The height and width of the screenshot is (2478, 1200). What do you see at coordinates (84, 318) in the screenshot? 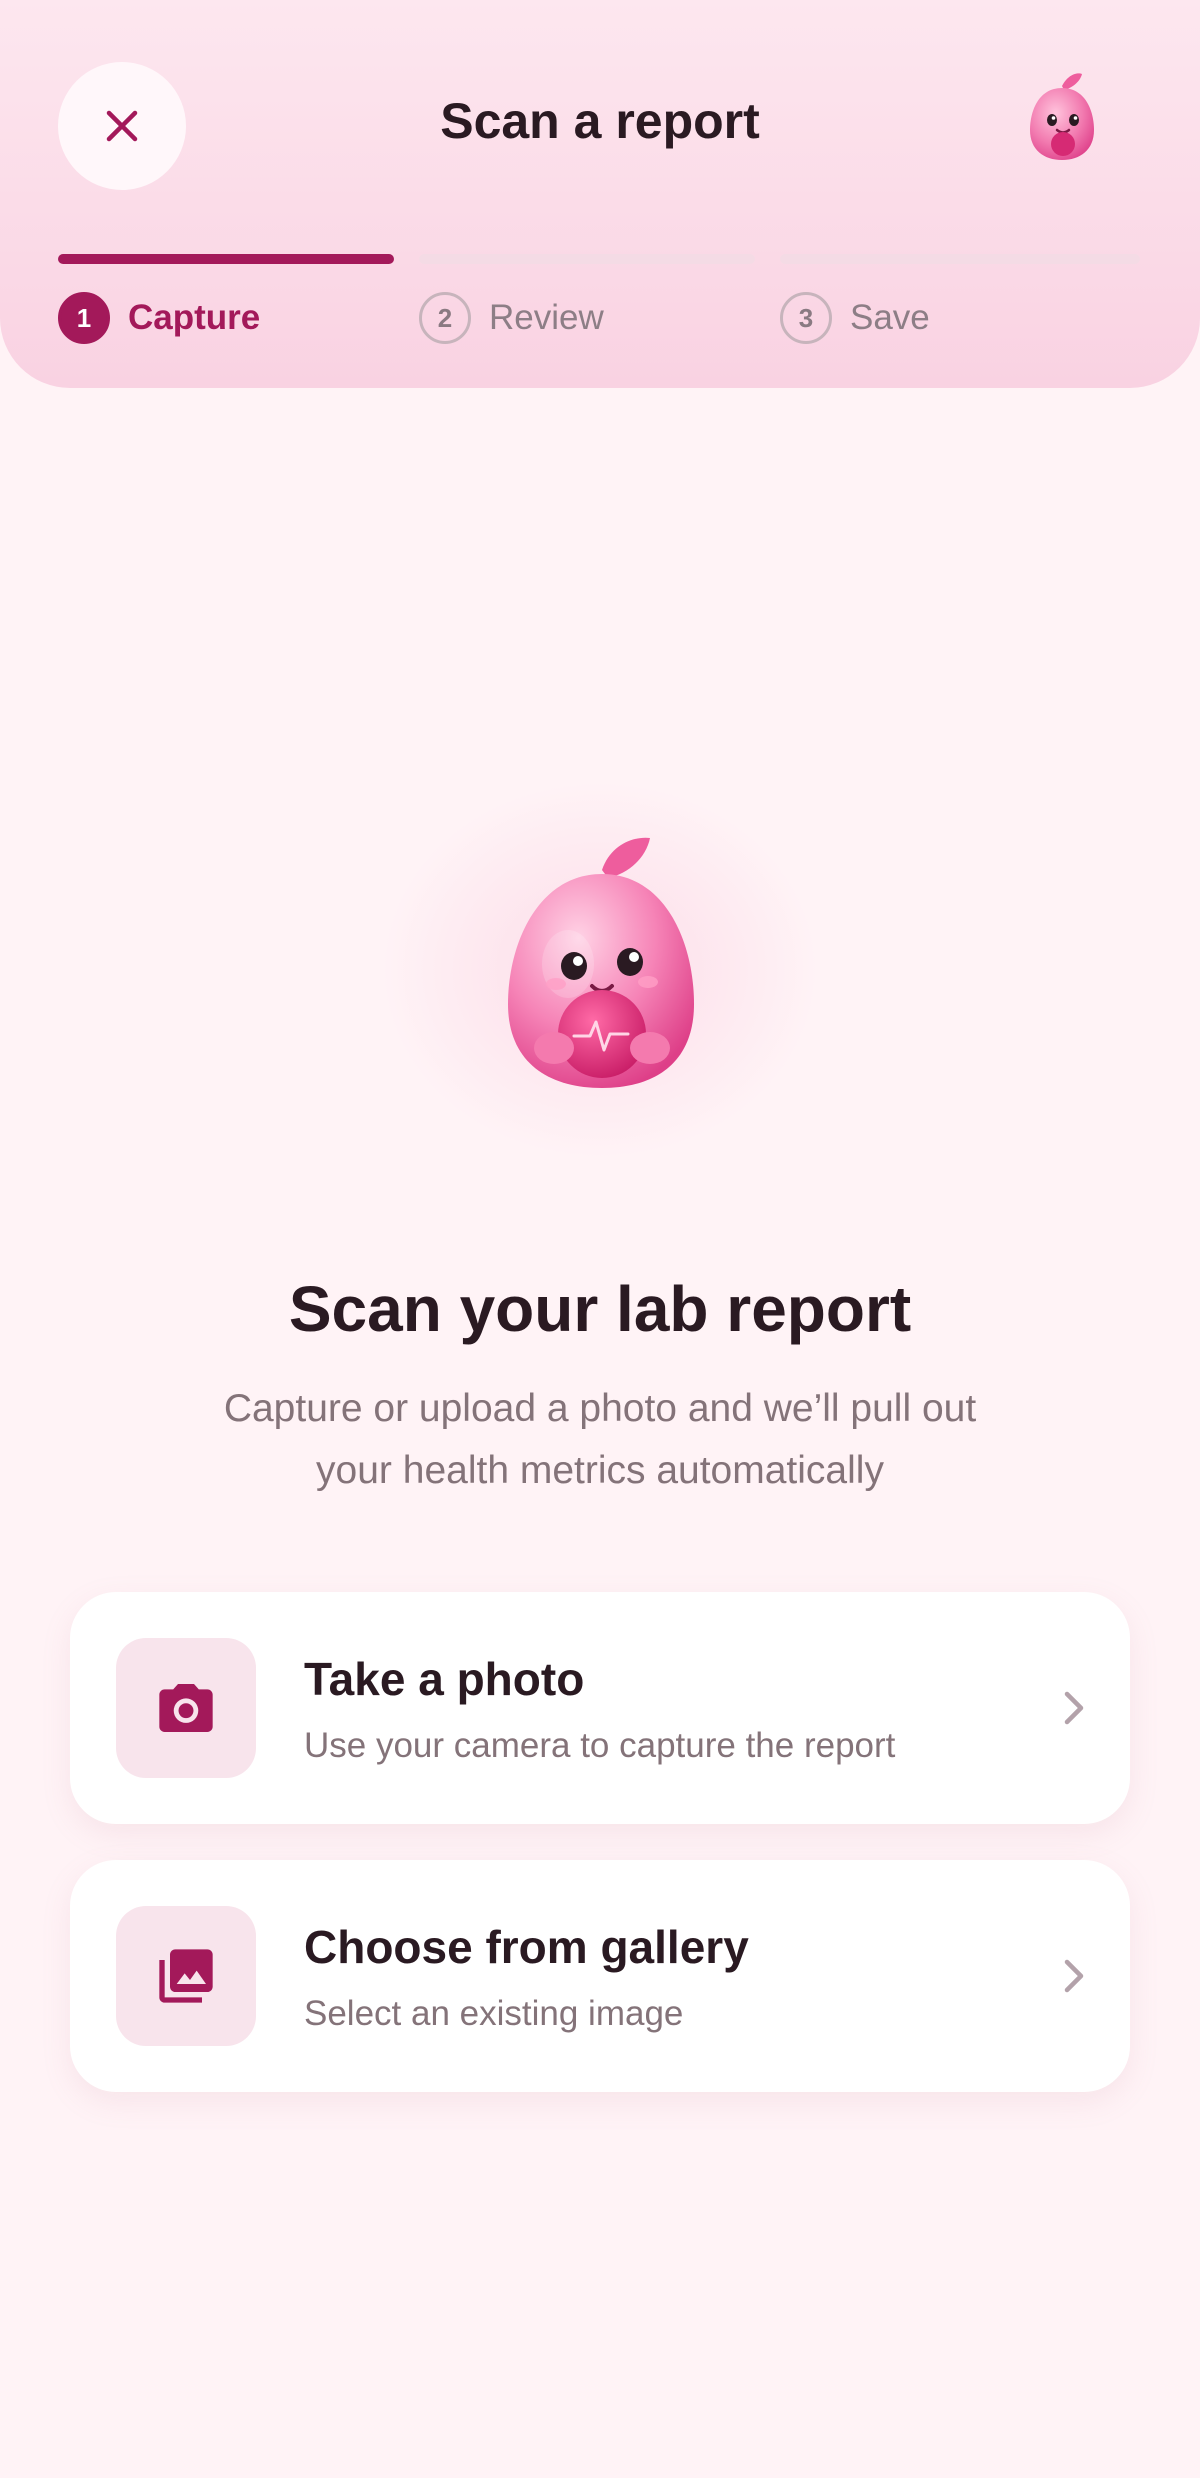
I see `step-number: 1` at bounding box center [84, 318].